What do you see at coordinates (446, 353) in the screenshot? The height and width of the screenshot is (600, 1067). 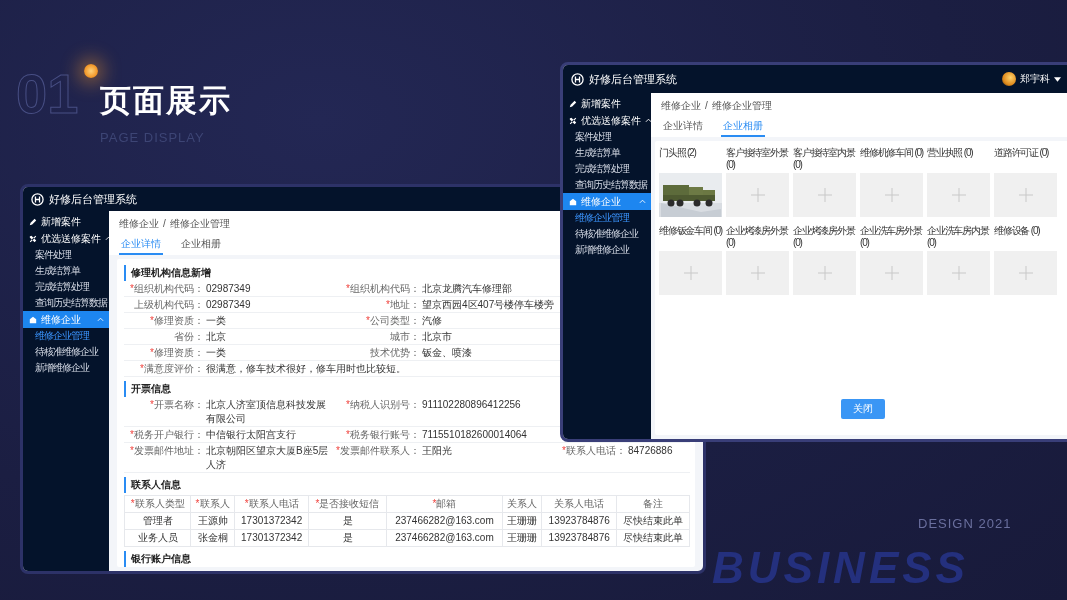 I see `field-value: 钣金、喷漆` at bounding box center [446, 353].